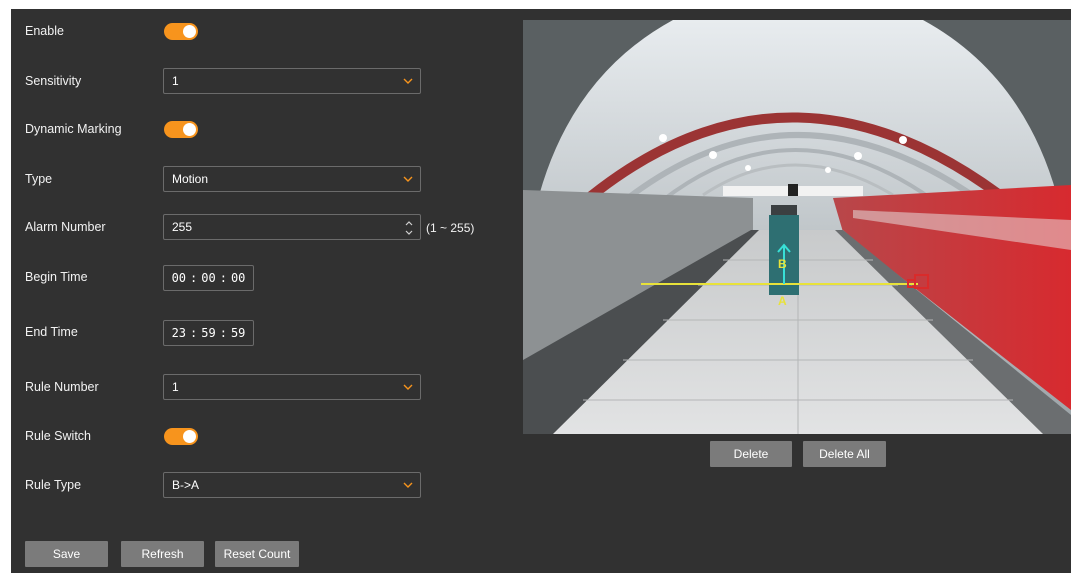 The image size is (1071, 573). I want to click on delete-button: Delete, so click(751, 454).